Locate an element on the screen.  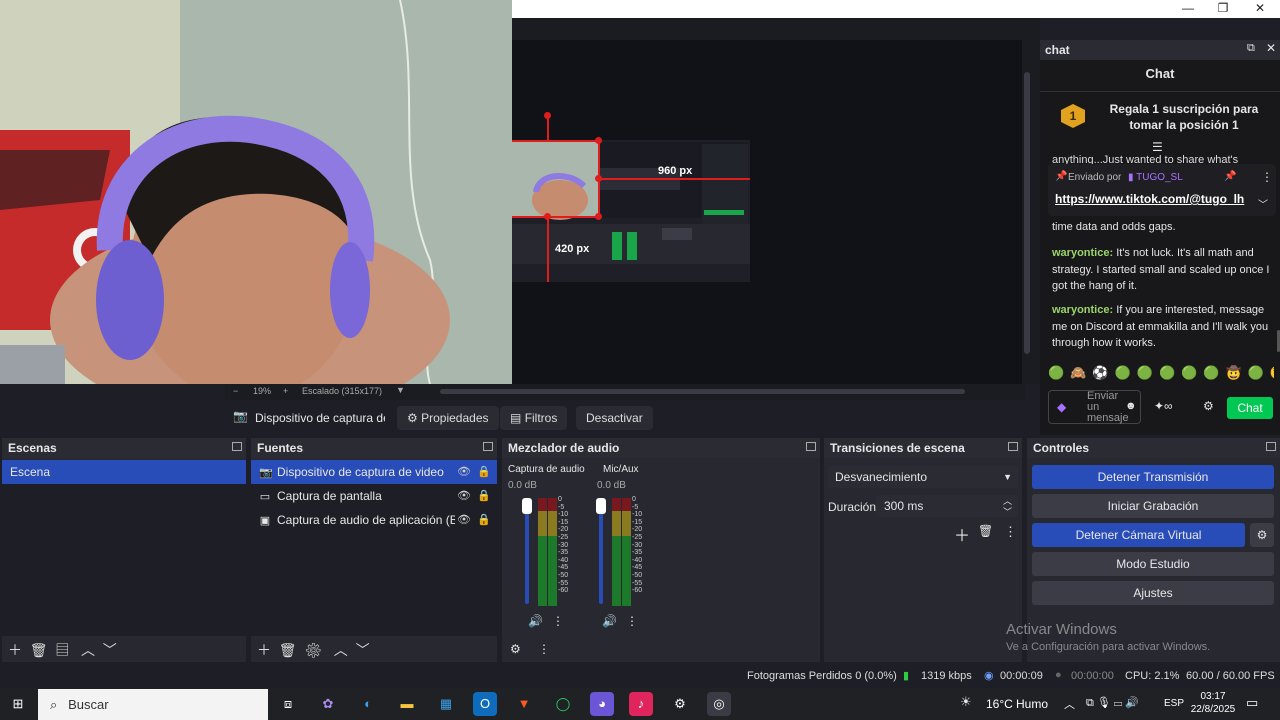
properties-button: ⚙ Propiedades is located at coordinates (448, 418).